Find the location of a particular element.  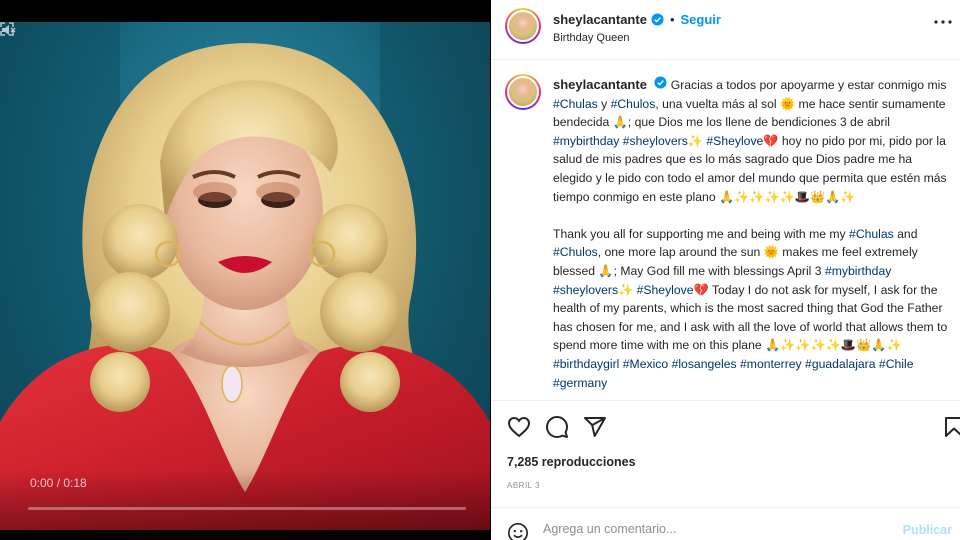

post-location: Birthday Queen is located at coordinates (591, 38).